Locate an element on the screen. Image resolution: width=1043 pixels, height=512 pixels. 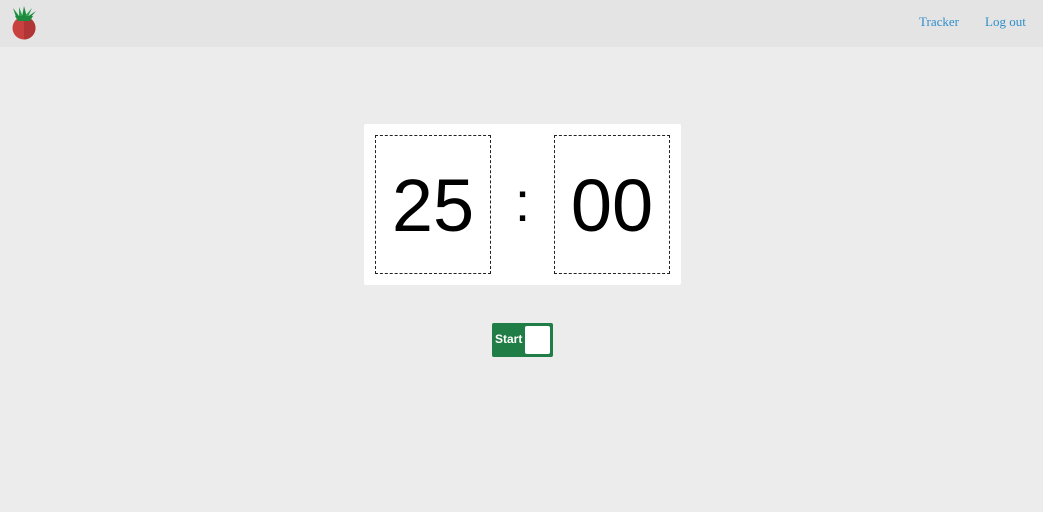
minutes-display: 25 is located at coordinates (433, 204).